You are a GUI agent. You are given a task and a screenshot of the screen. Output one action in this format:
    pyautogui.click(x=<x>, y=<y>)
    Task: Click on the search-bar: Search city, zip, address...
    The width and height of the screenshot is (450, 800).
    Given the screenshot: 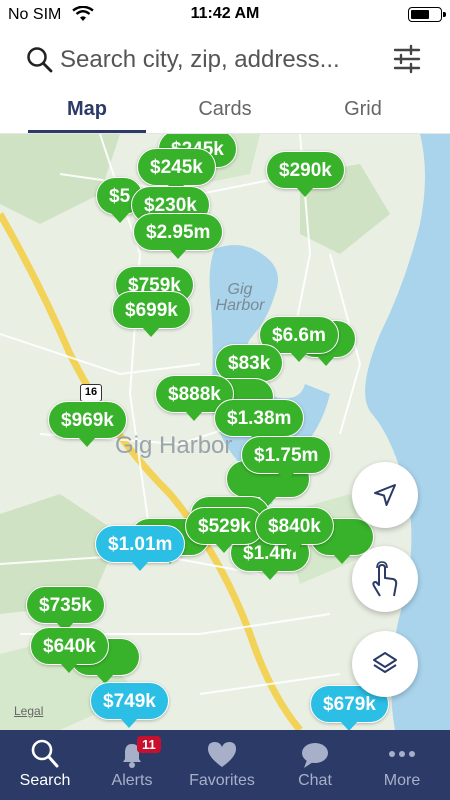 What is the action you would take?
    pyautogui.click(x=225, y=61)
    